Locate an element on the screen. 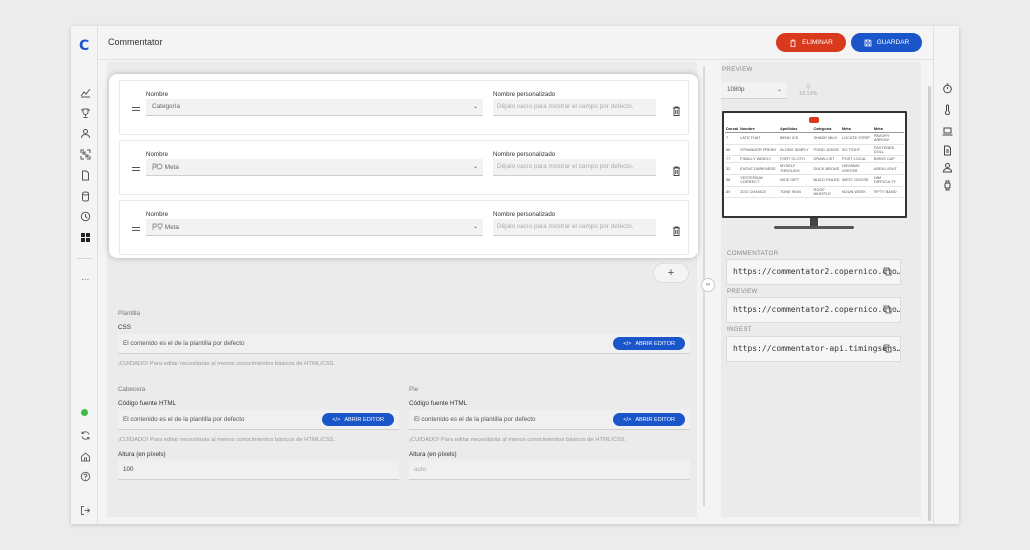 This screenshot has width=1030, height=550. resolution-select: 1080p ⌄ is located at coordinates (754, 90).